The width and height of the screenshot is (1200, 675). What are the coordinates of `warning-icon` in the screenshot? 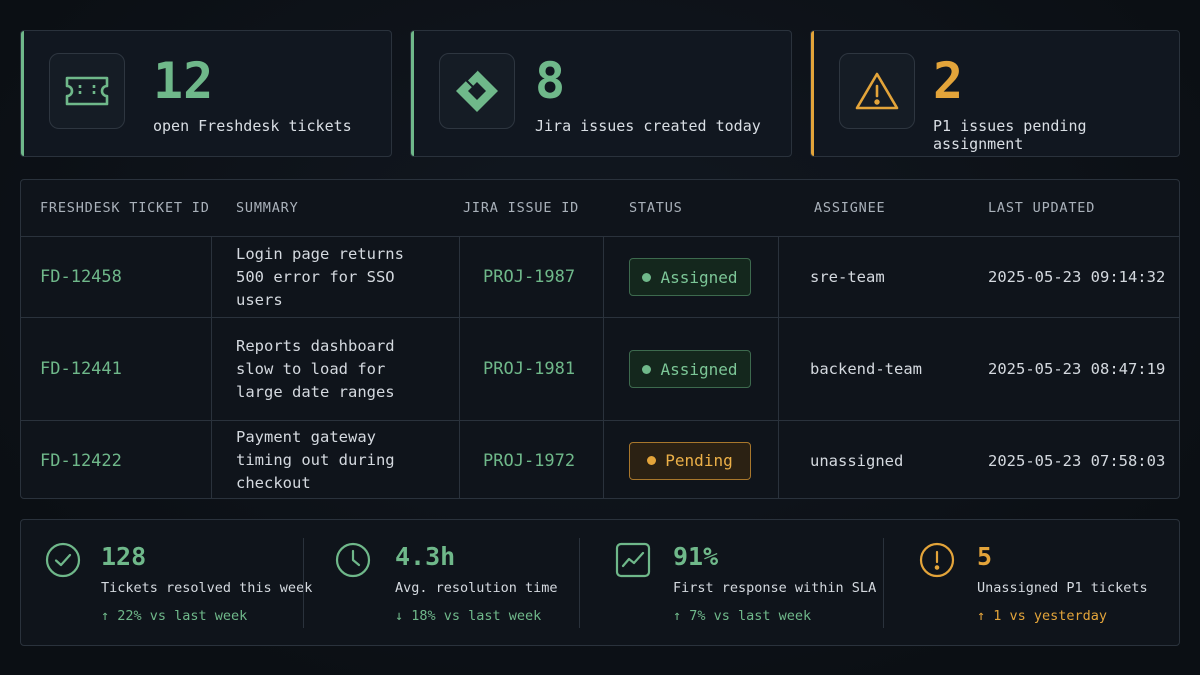 It's located at (877, 91).